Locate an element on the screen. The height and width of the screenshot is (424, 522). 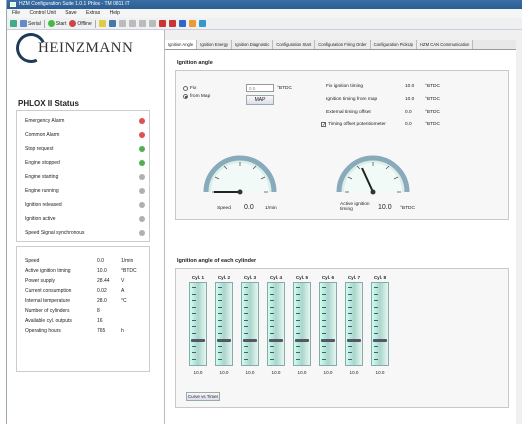
menu-extras: Extras is located at coordinates (93, 13).